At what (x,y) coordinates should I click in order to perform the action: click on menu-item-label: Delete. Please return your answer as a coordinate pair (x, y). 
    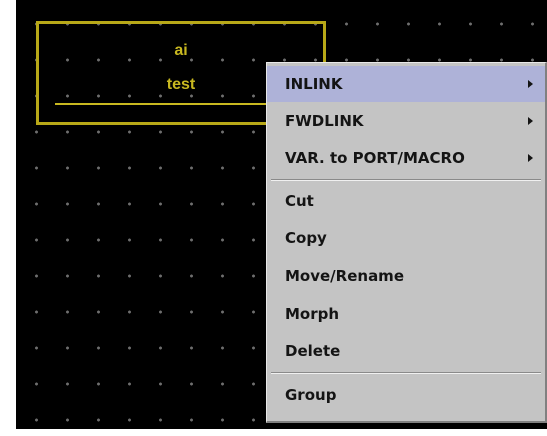
    Looking at the image, I should click on (313, 351).